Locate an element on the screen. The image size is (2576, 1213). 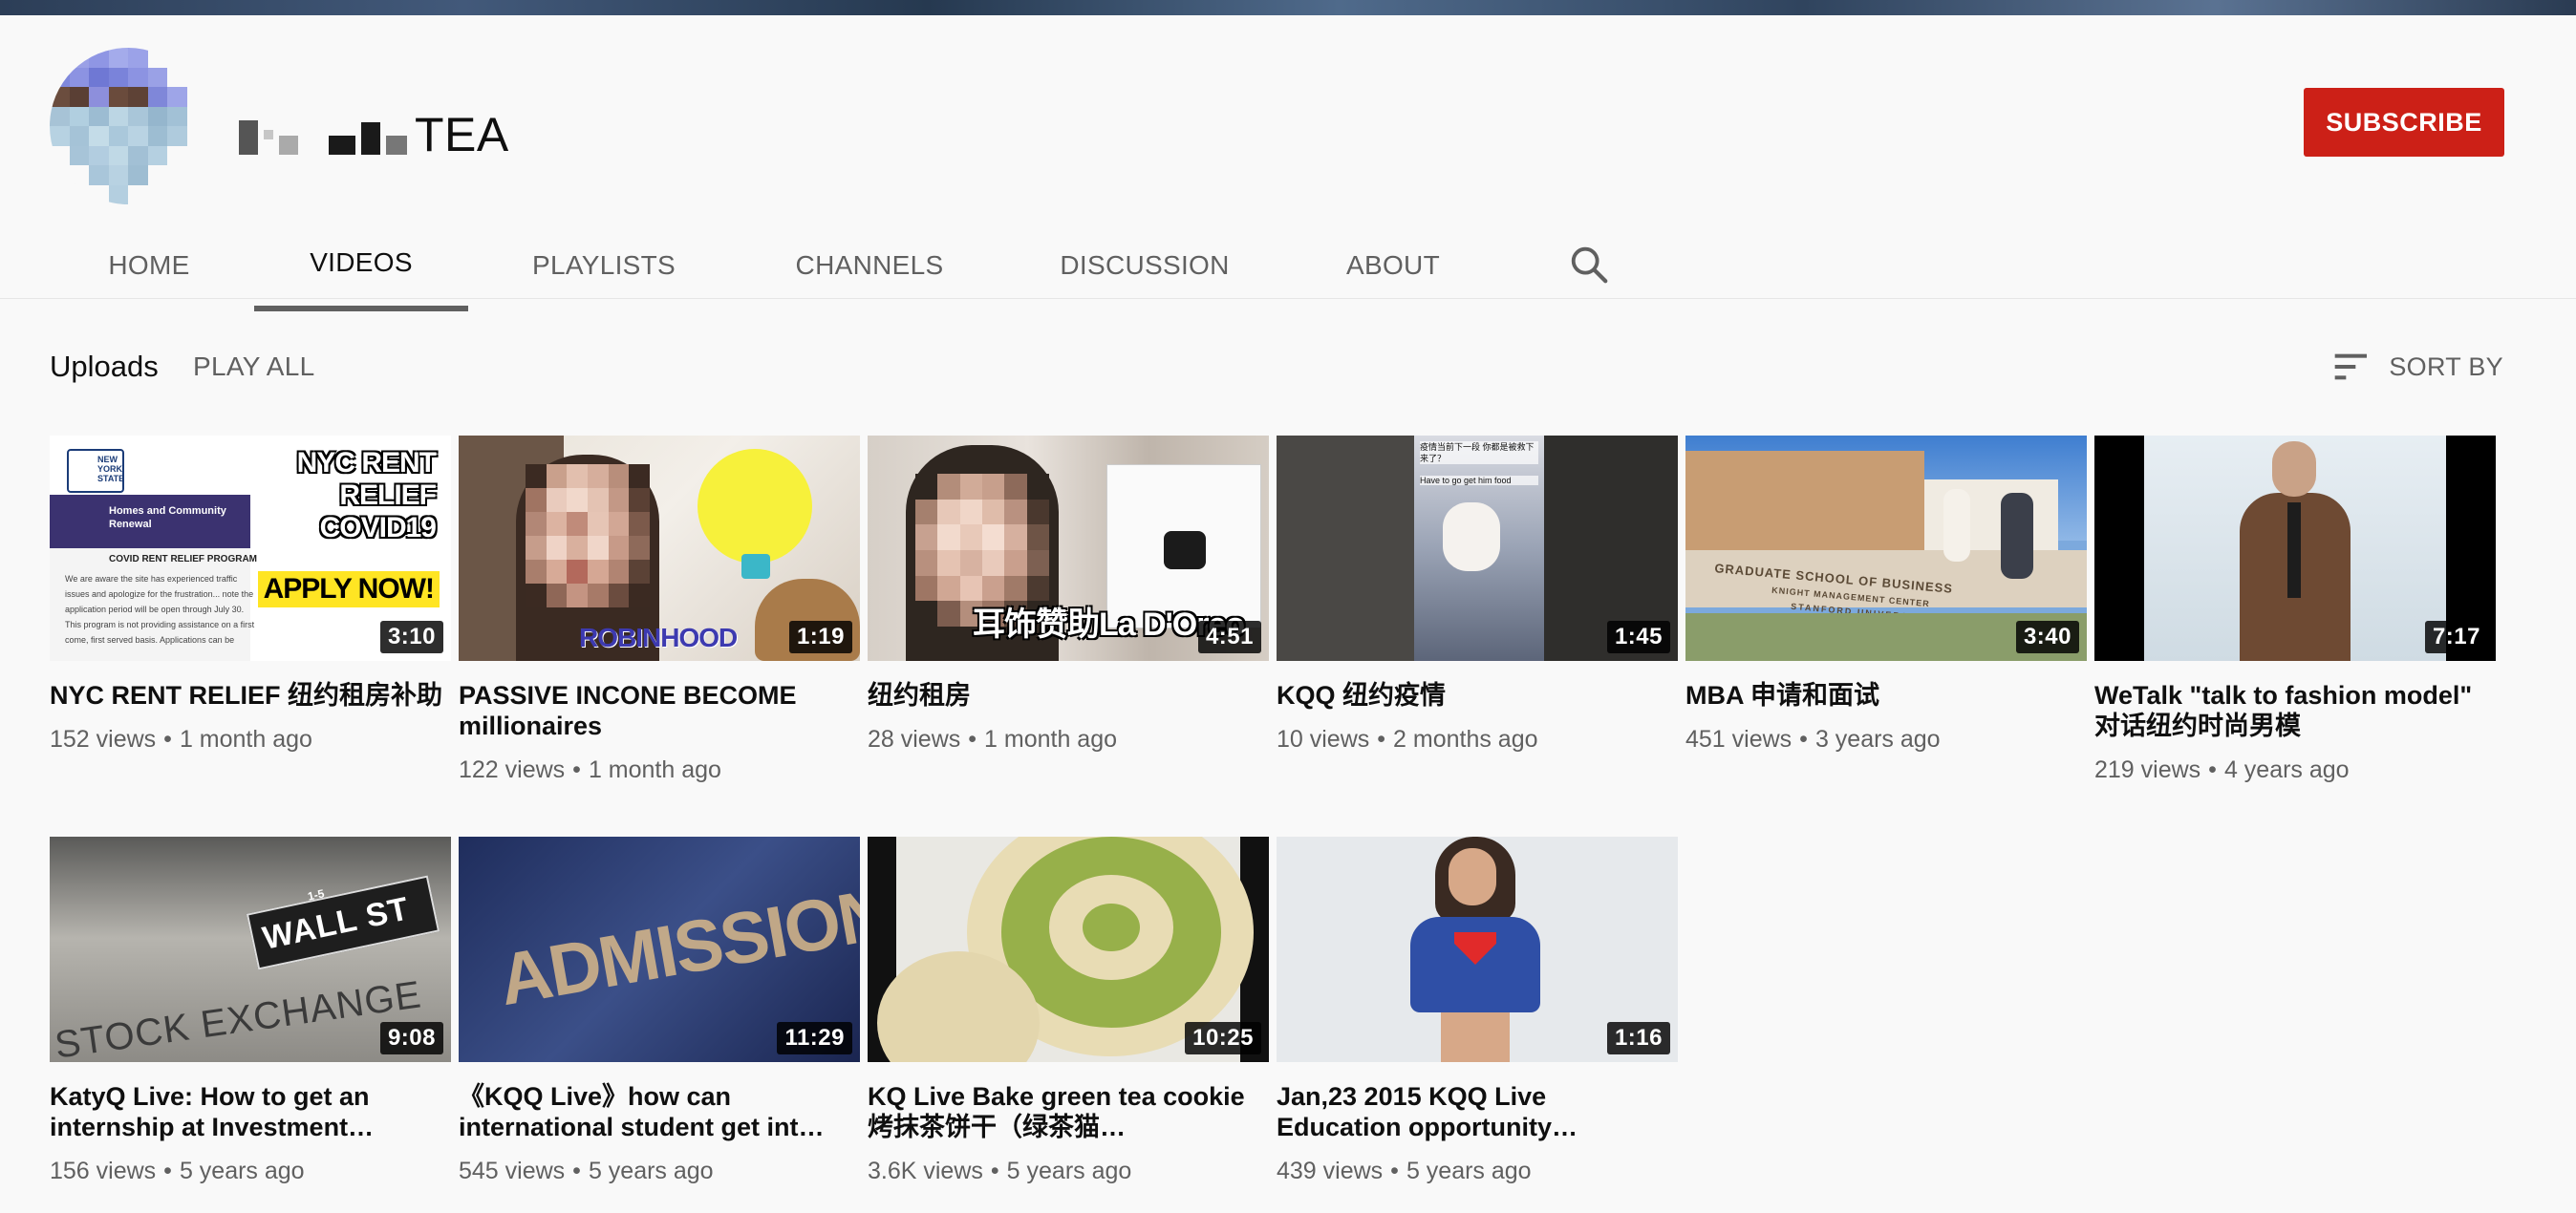
video-meta: 28 views • 1 month ago is located at coordinates (993, 739).